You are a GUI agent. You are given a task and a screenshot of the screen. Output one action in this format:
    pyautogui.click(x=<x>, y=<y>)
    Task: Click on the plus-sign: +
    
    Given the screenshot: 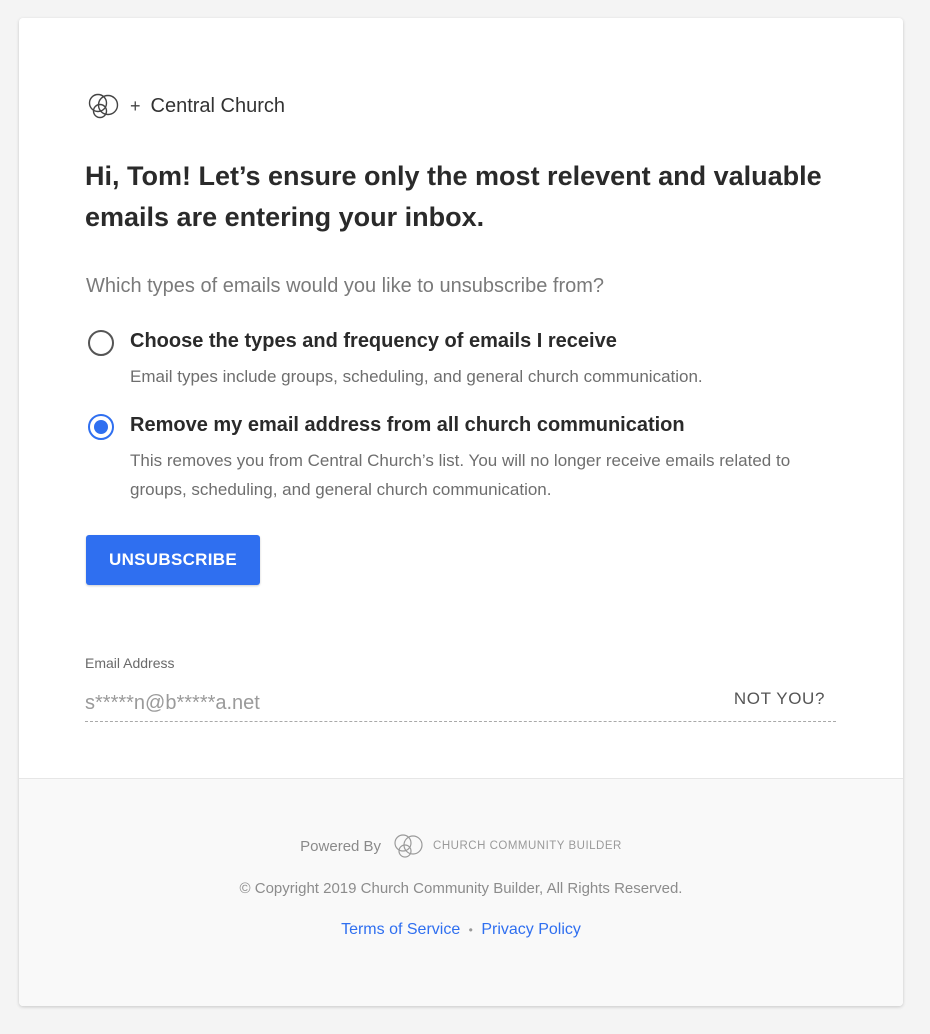 What is the action you would take?
    pyautogui.click(x=135, y=105)
    